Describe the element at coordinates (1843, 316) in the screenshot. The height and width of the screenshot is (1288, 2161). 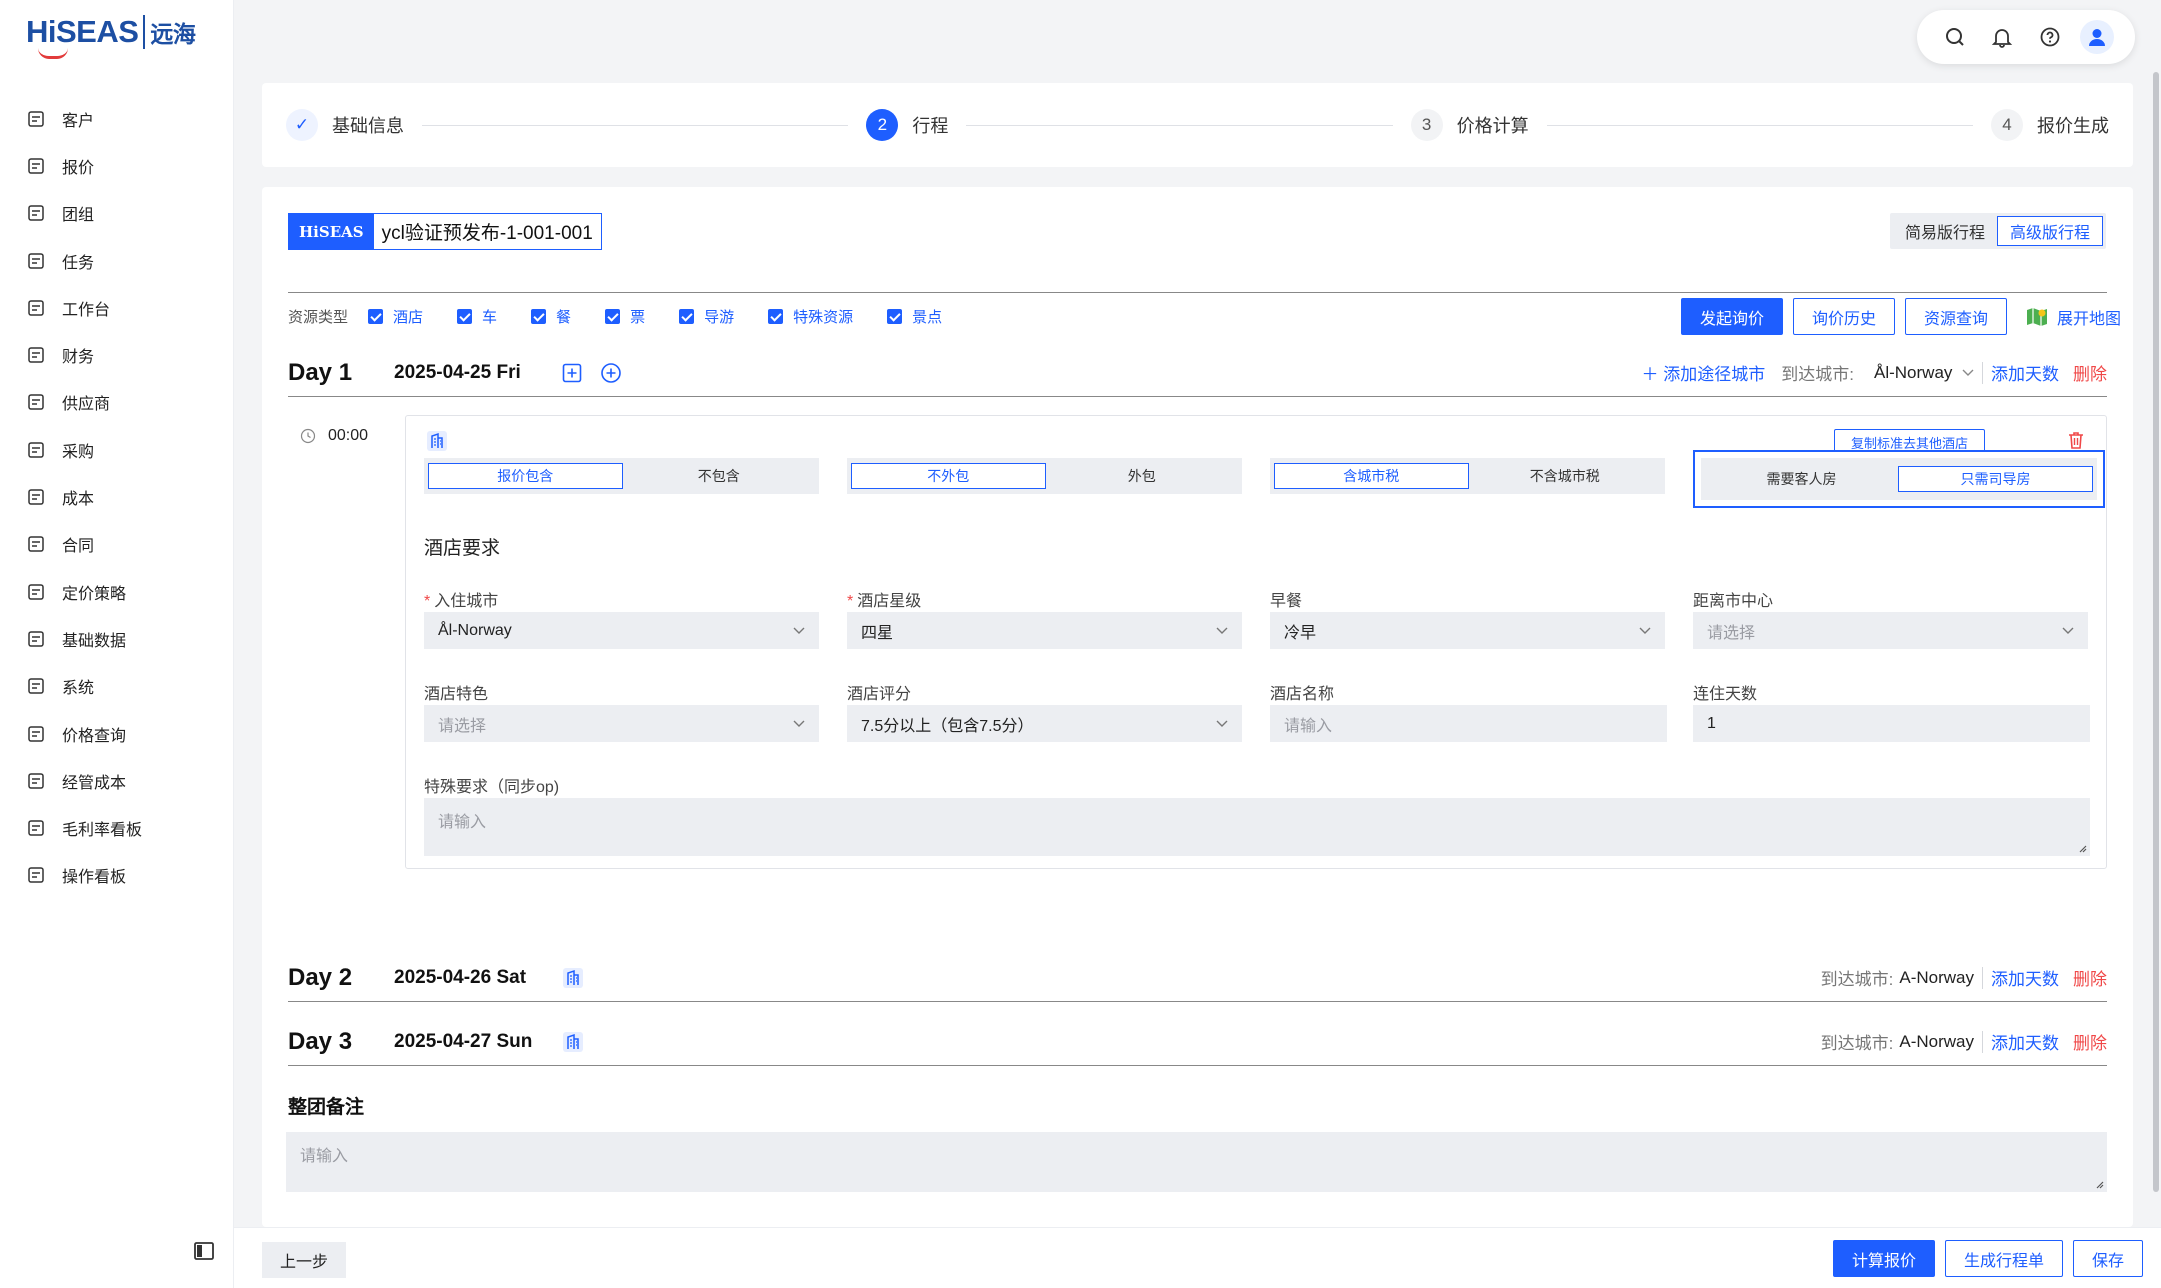
I see `inquiry-history-button: 询价历史` at that location.